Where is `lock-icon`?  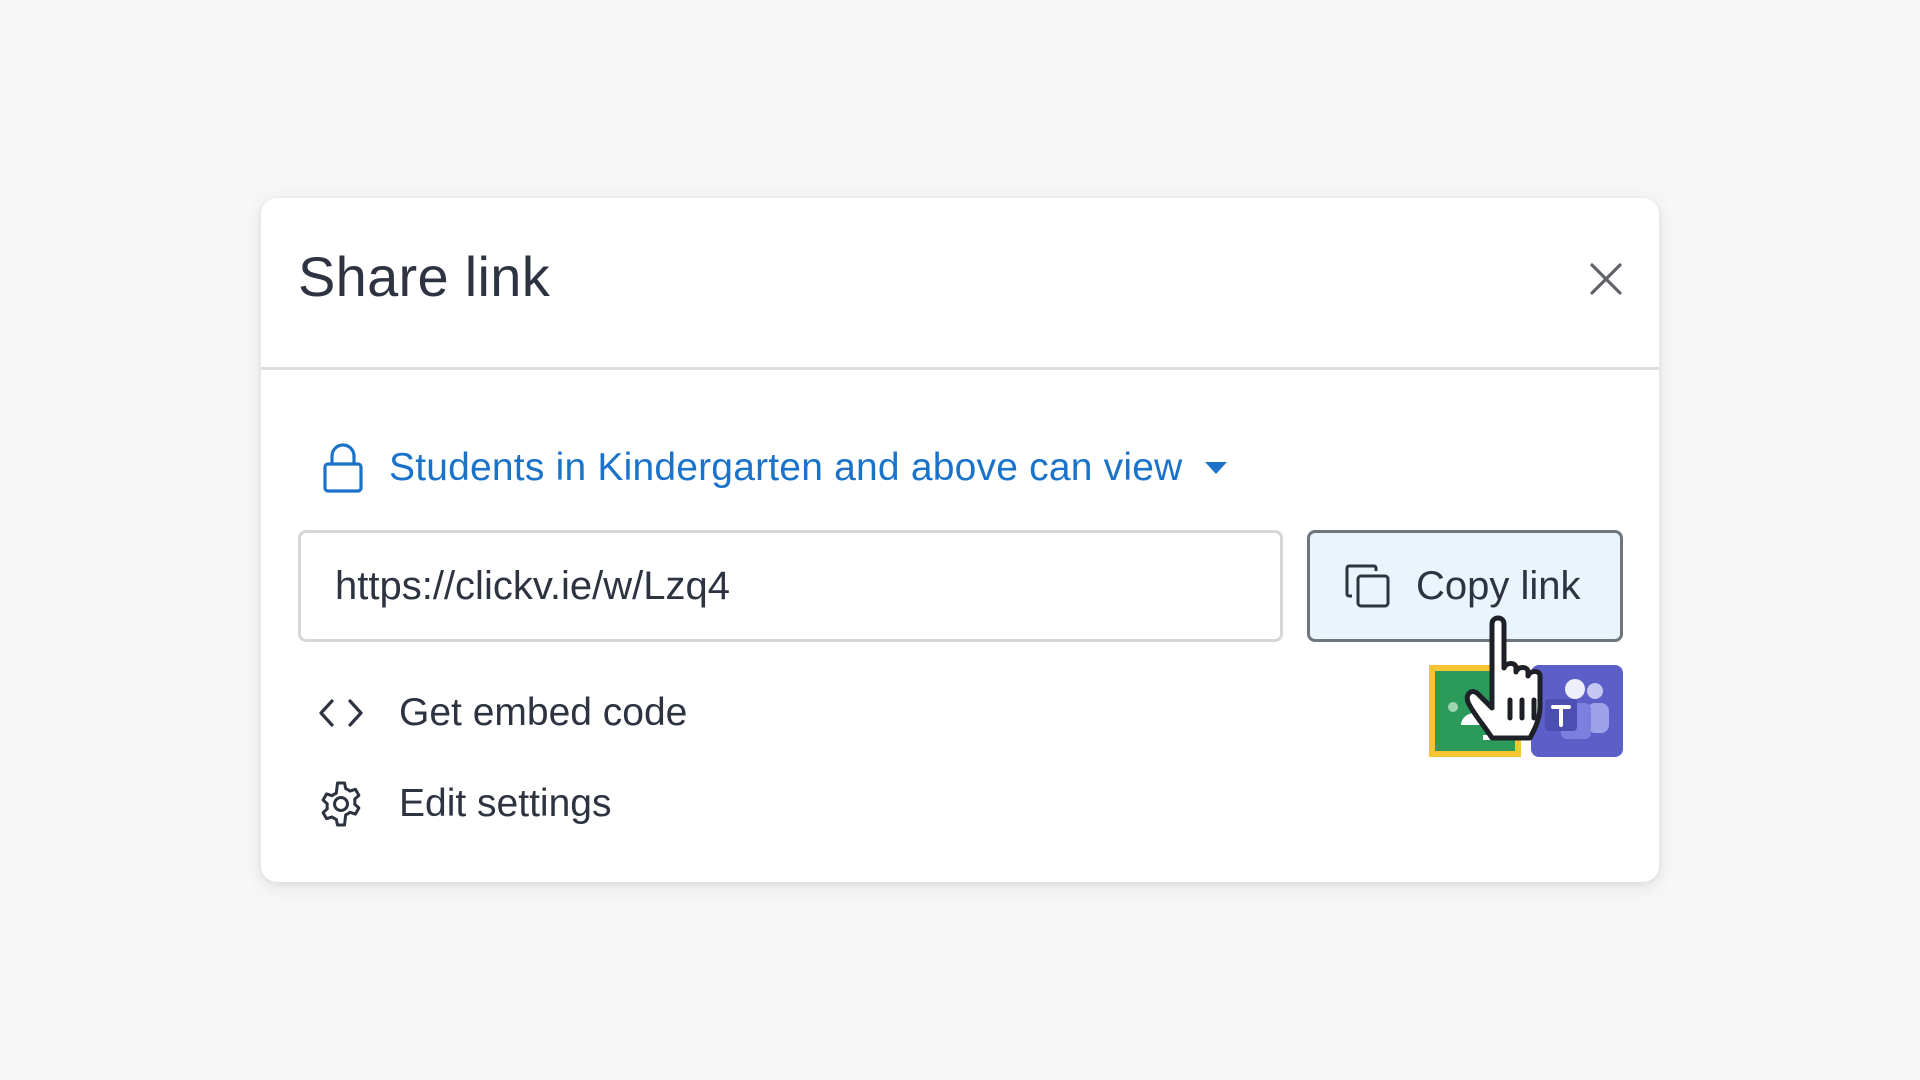
lock-icon is located at coordinates (343, 468).